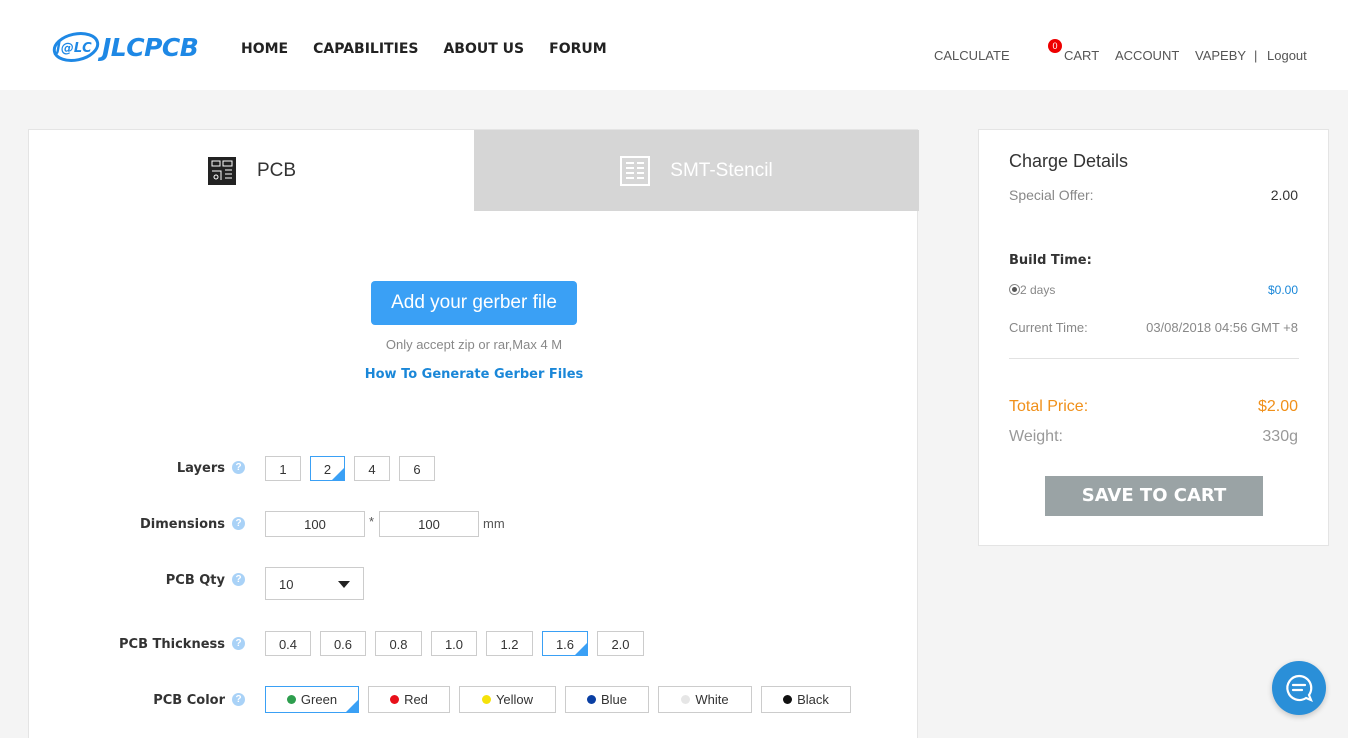 This screenshot has height=738, width=1348. What do you see at coordinates (1277, 406) in the screenshot?
I see `total-price-value: $2.00` at bounding box center [1277, 406].